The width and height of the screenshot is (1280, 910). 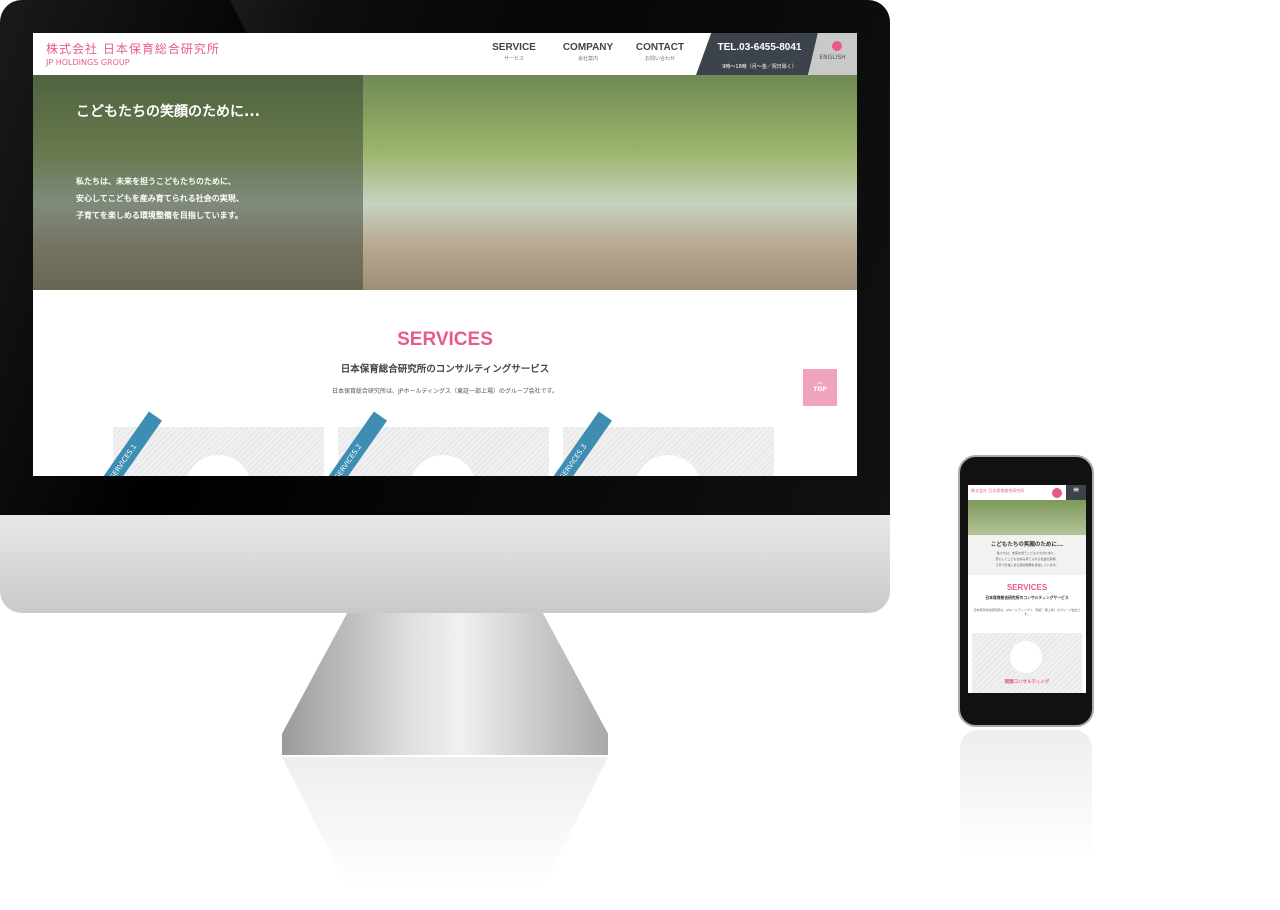 I want to click on imac-stand, so click(x=445, y=684).